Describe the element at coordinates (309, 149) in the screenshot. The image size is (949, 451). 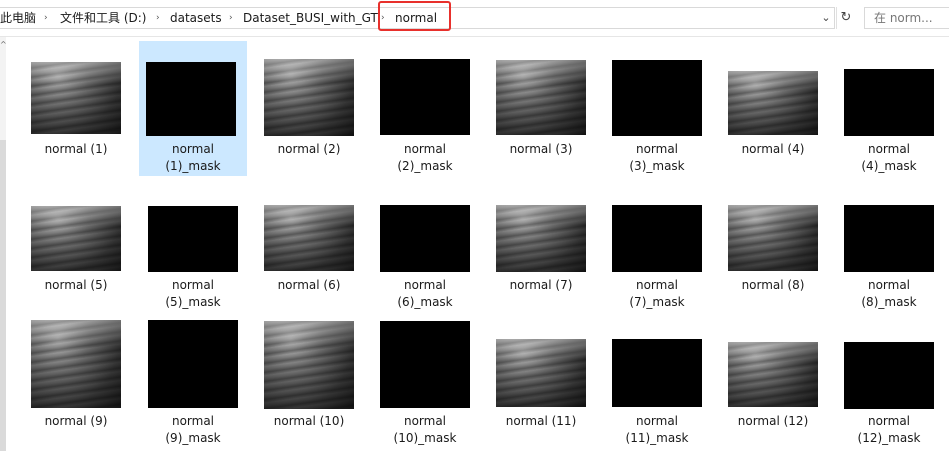
I see `file-name: normal (2)` at that location.